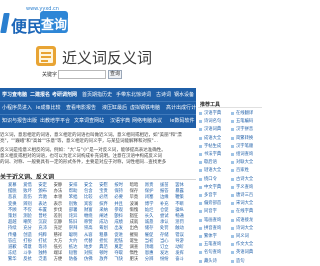 The height and width of the screenshot is (266, 320). What do you see at coordinates (73, 185) in the screenshot?
I see `word-link: 安排` at bounding box center [73, 185].